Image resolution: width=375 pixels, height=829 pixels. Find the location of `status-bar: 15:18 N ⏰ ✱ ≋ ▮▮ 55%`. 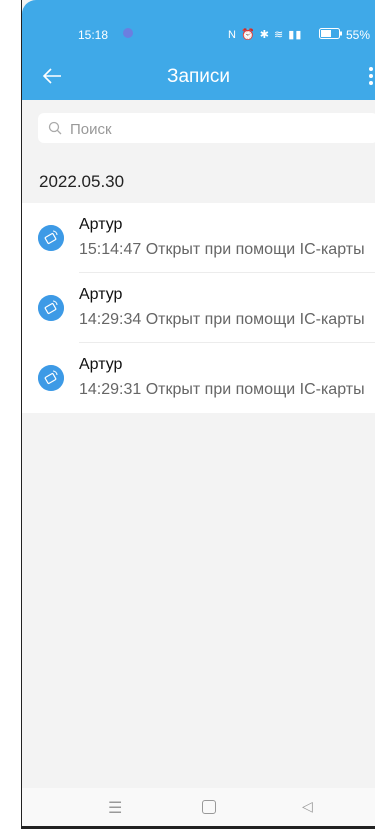

status-bar: 15:18 N ⏰ ✱ ≋ ▮▮ 55% is located at coordinates (198, 30).